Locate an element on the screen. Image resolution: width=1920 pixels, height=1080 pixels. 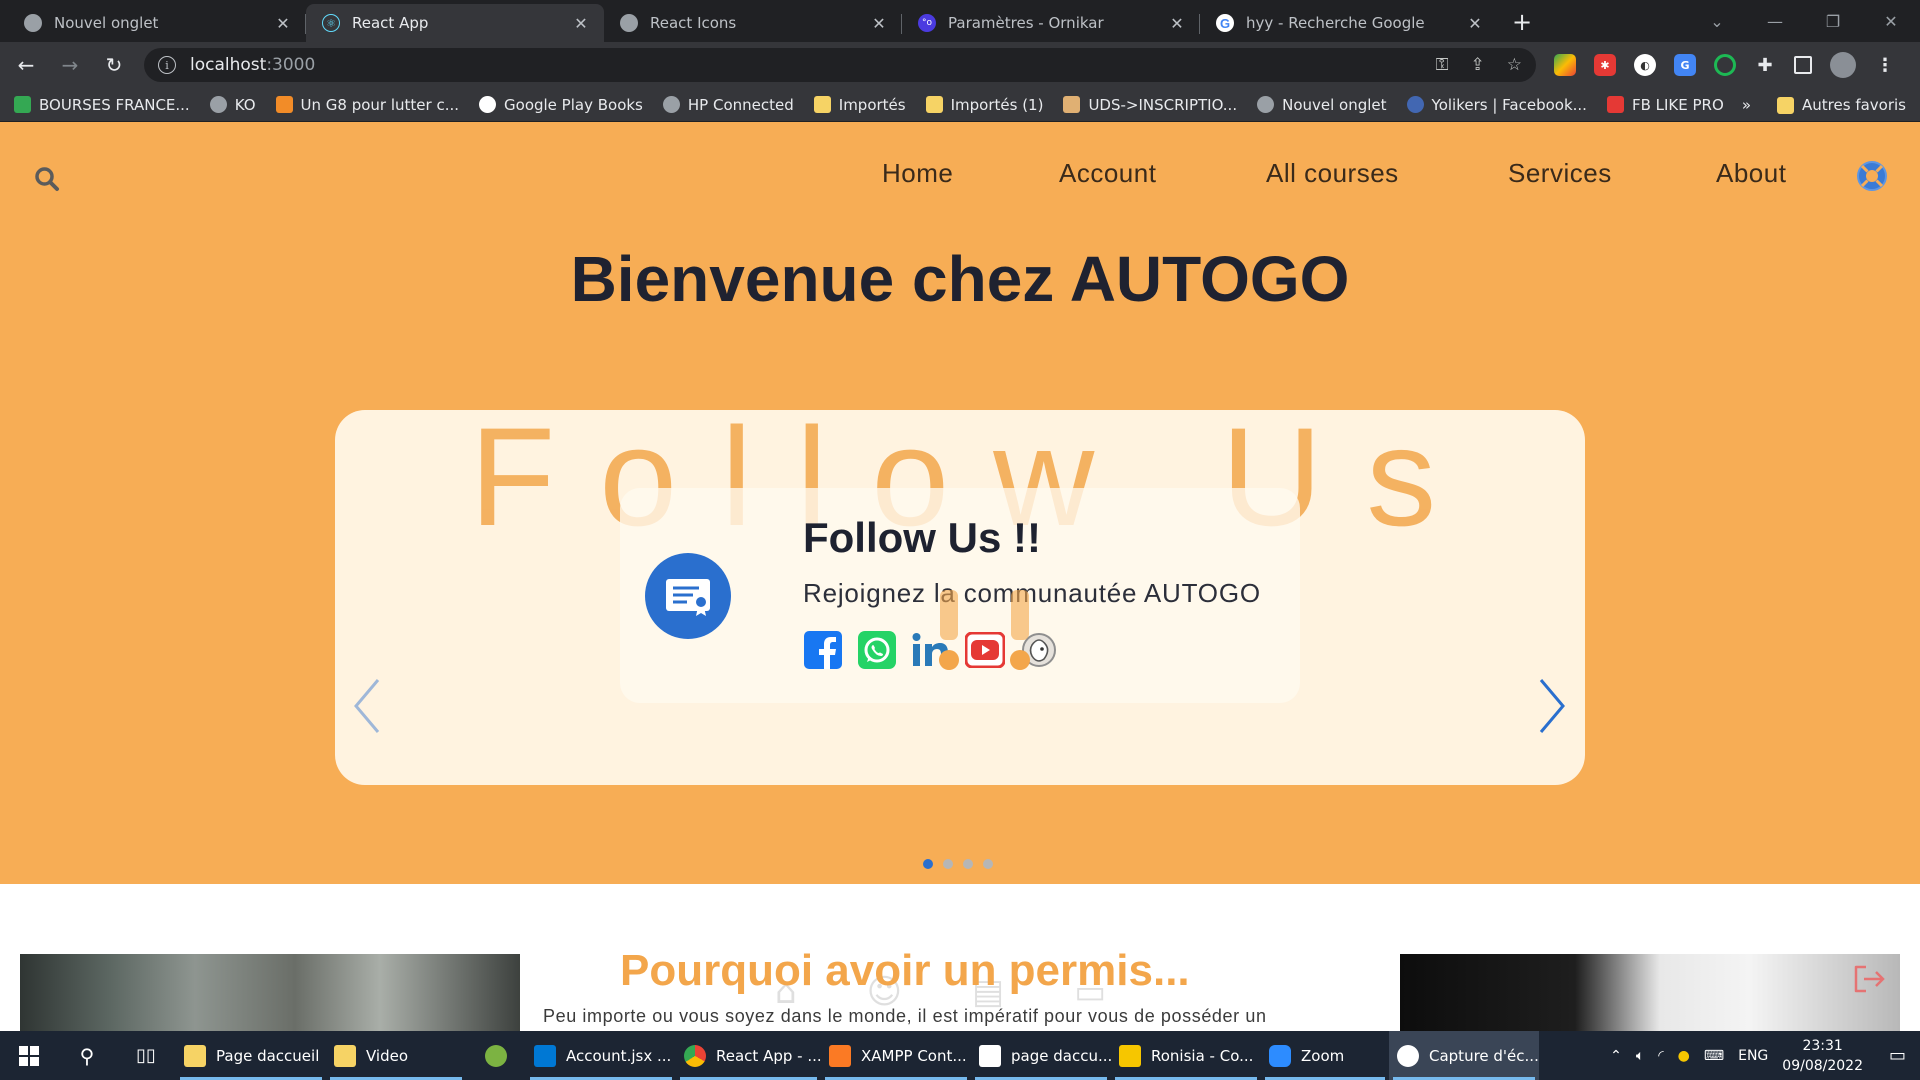
youtube-icon is located at coordinates (985, 650).